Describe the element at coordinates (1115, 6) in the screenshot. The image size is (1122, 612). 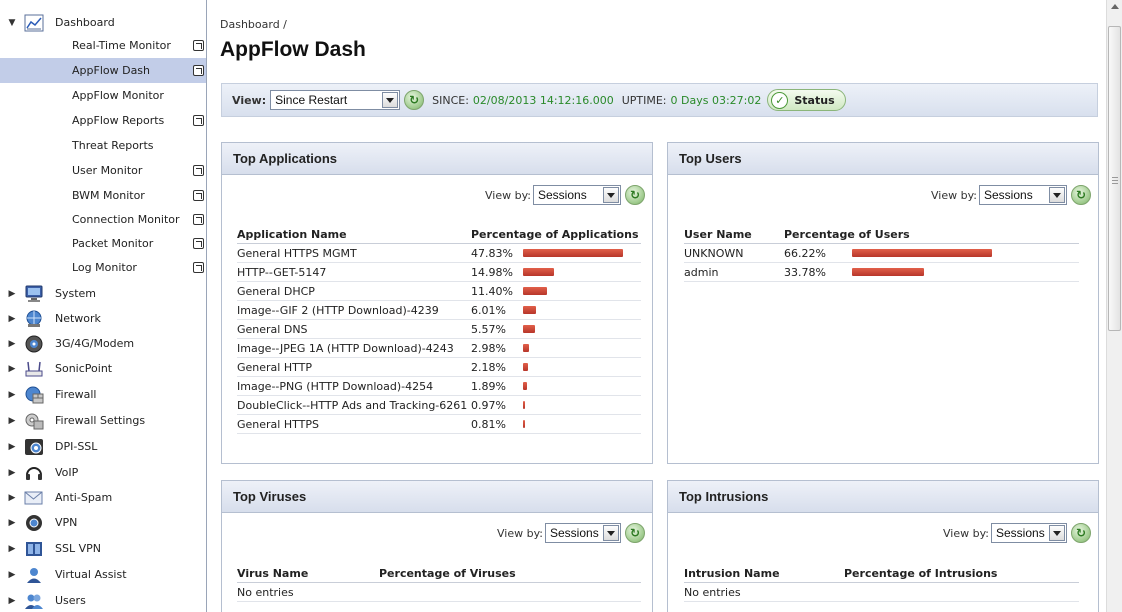
I see `scroll-up-arrow-icon` at that location.